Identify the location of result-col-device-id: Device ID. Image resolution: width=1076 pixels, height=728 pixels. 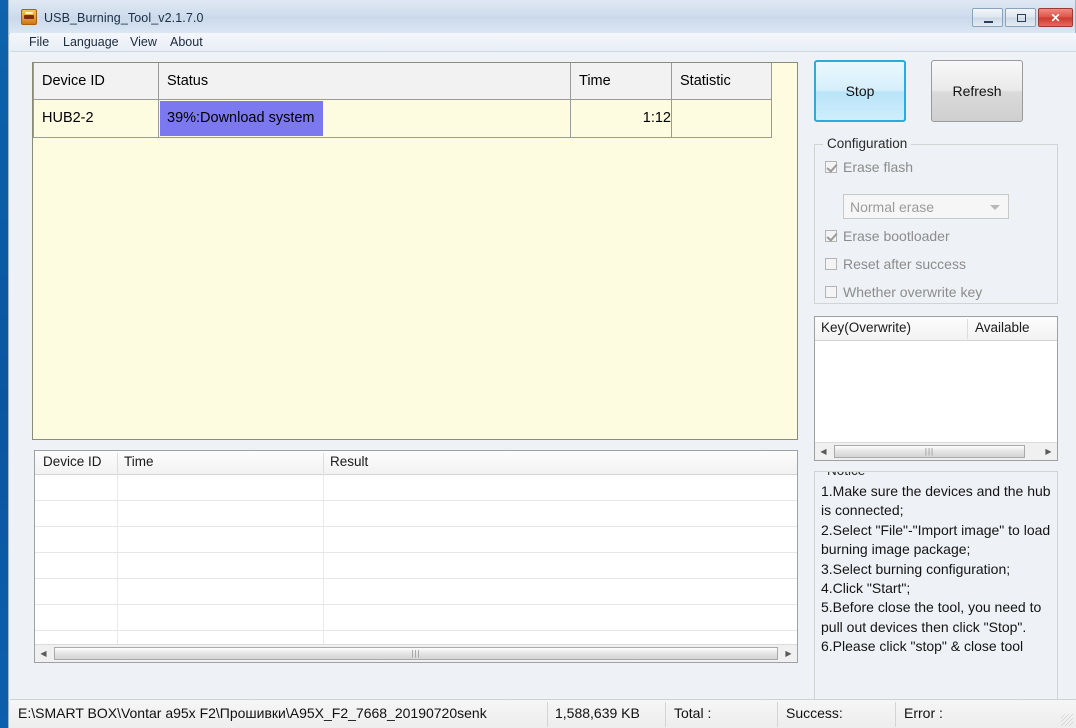
(72, 461).